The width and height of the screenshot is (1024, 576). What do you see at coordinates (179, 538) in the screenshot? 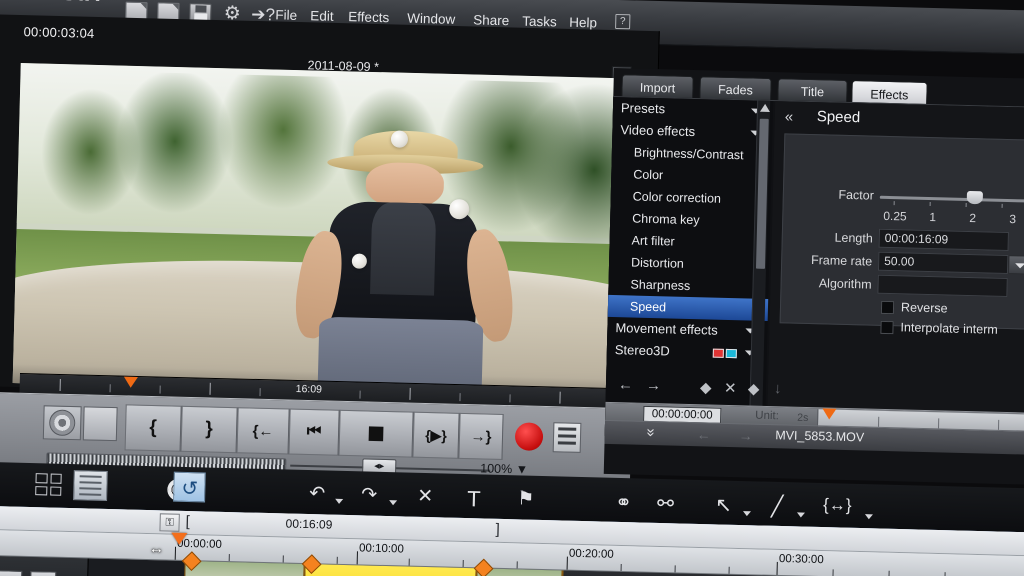
I see `timeline-playhead` at bounding box center [179, 538].